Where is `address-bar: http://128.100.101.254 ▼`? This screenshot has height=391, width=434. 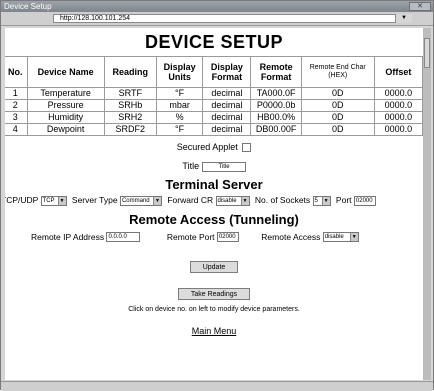
address-bar: http://128.100.101.254 ▼ is located at coordinates (217, 19).